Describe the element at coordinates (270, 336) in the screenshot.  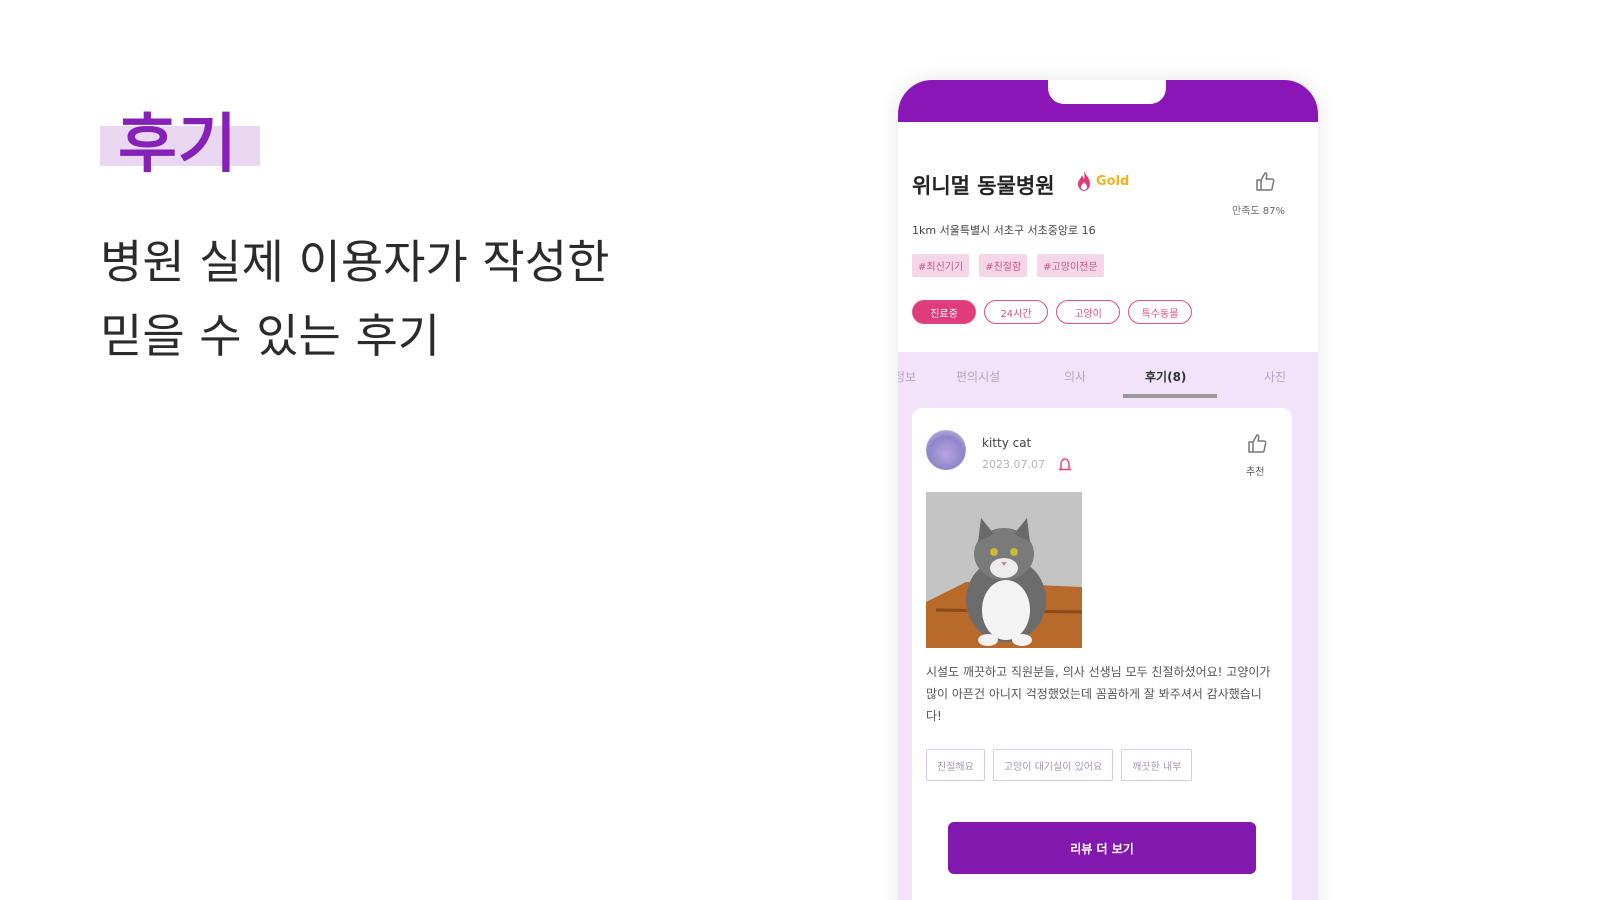
I see `promo-desc-line2: 믿을 수 있는 후기` at that location.